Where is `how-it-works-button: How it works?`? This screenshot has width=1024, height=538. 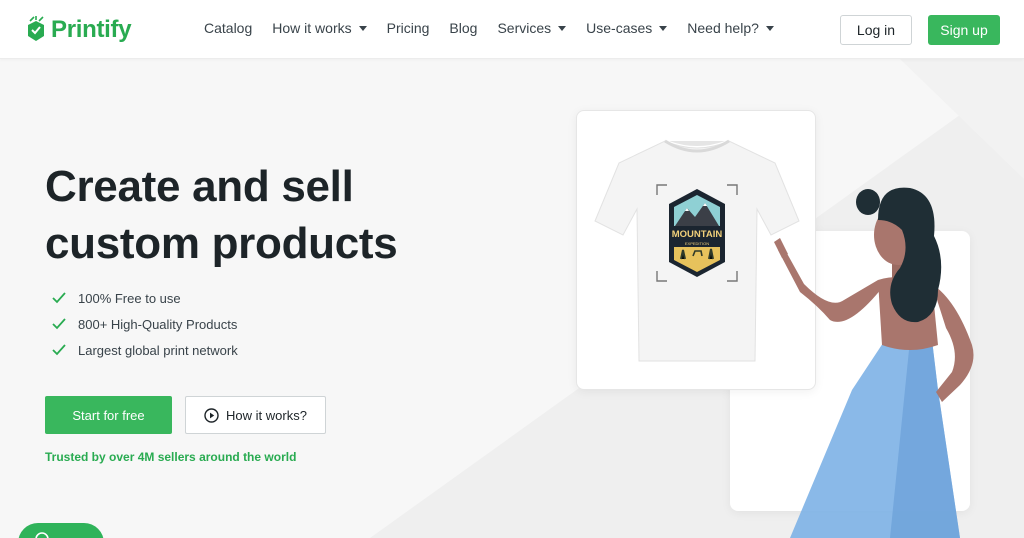 how-it-works-button: How it works? is located at coordinates (255, 415).